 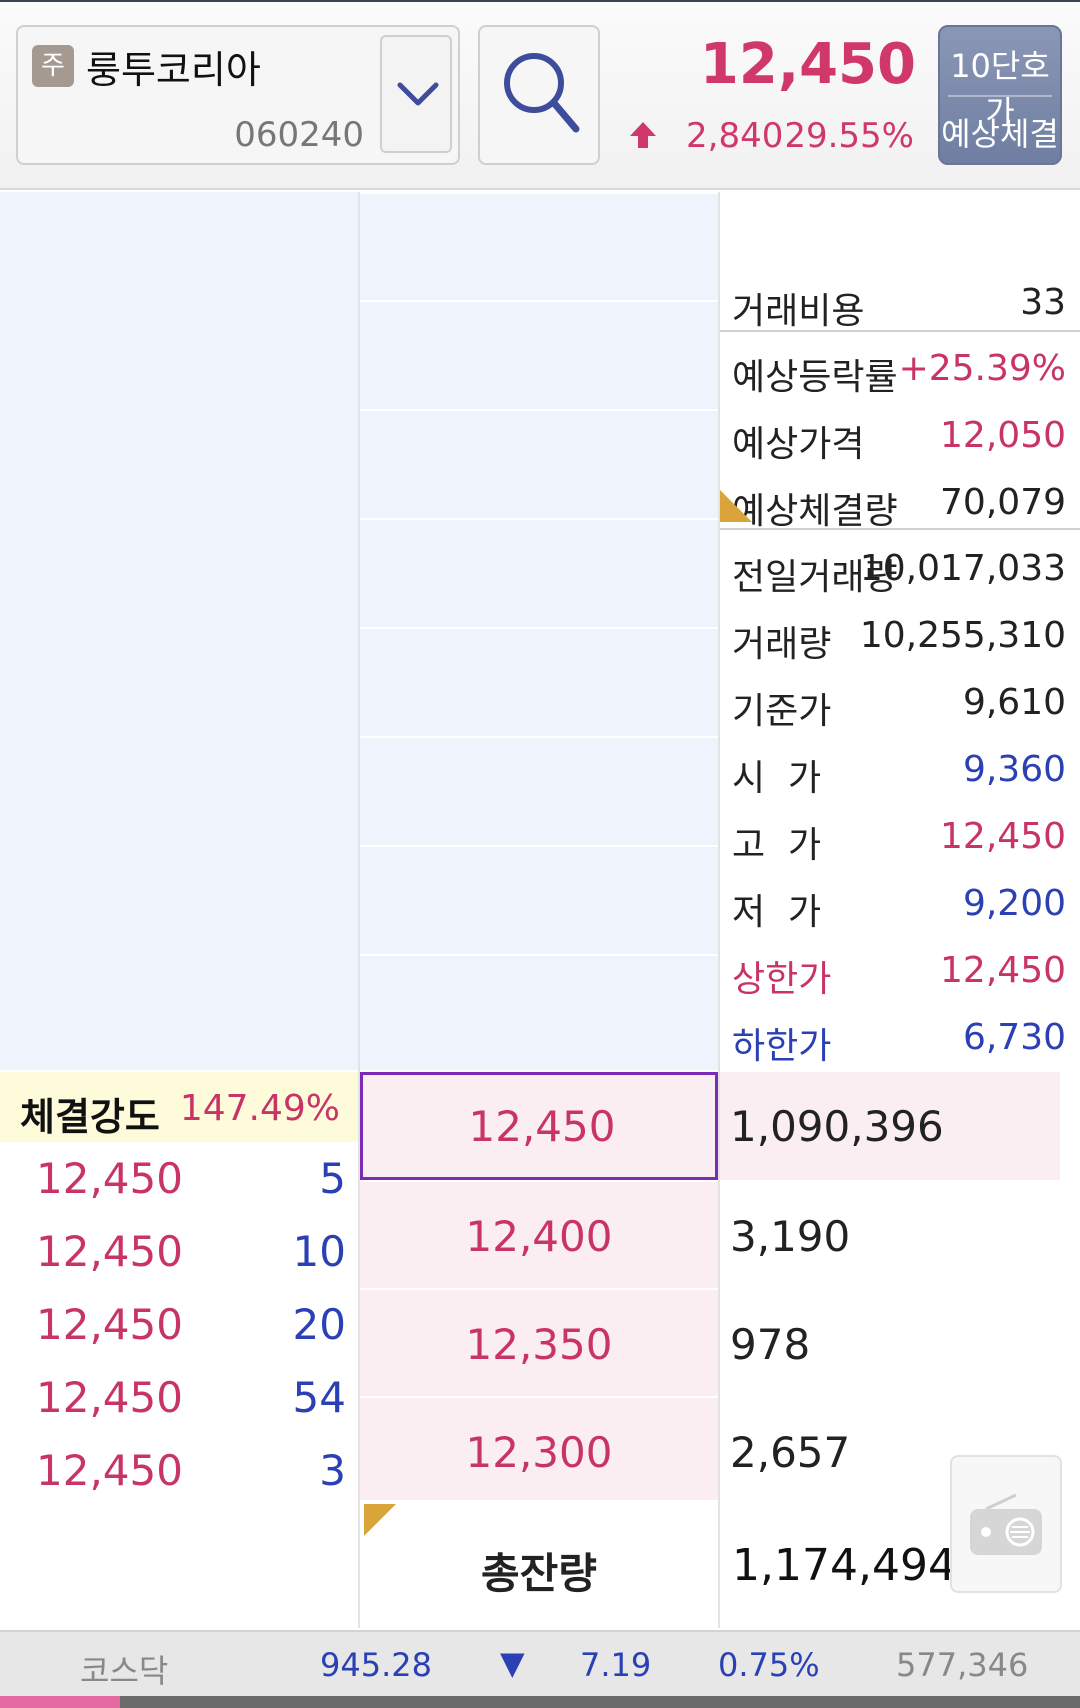 I want to click on tick-row: 12,450 20, so click(x=179, y=1328).